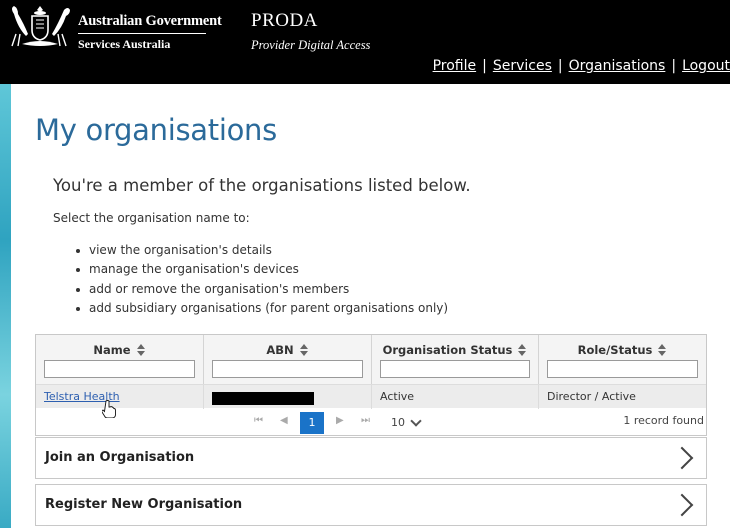 The height and width of the screenshot is (528, 730). I want to click on redacted-abn, so click(263, 398).